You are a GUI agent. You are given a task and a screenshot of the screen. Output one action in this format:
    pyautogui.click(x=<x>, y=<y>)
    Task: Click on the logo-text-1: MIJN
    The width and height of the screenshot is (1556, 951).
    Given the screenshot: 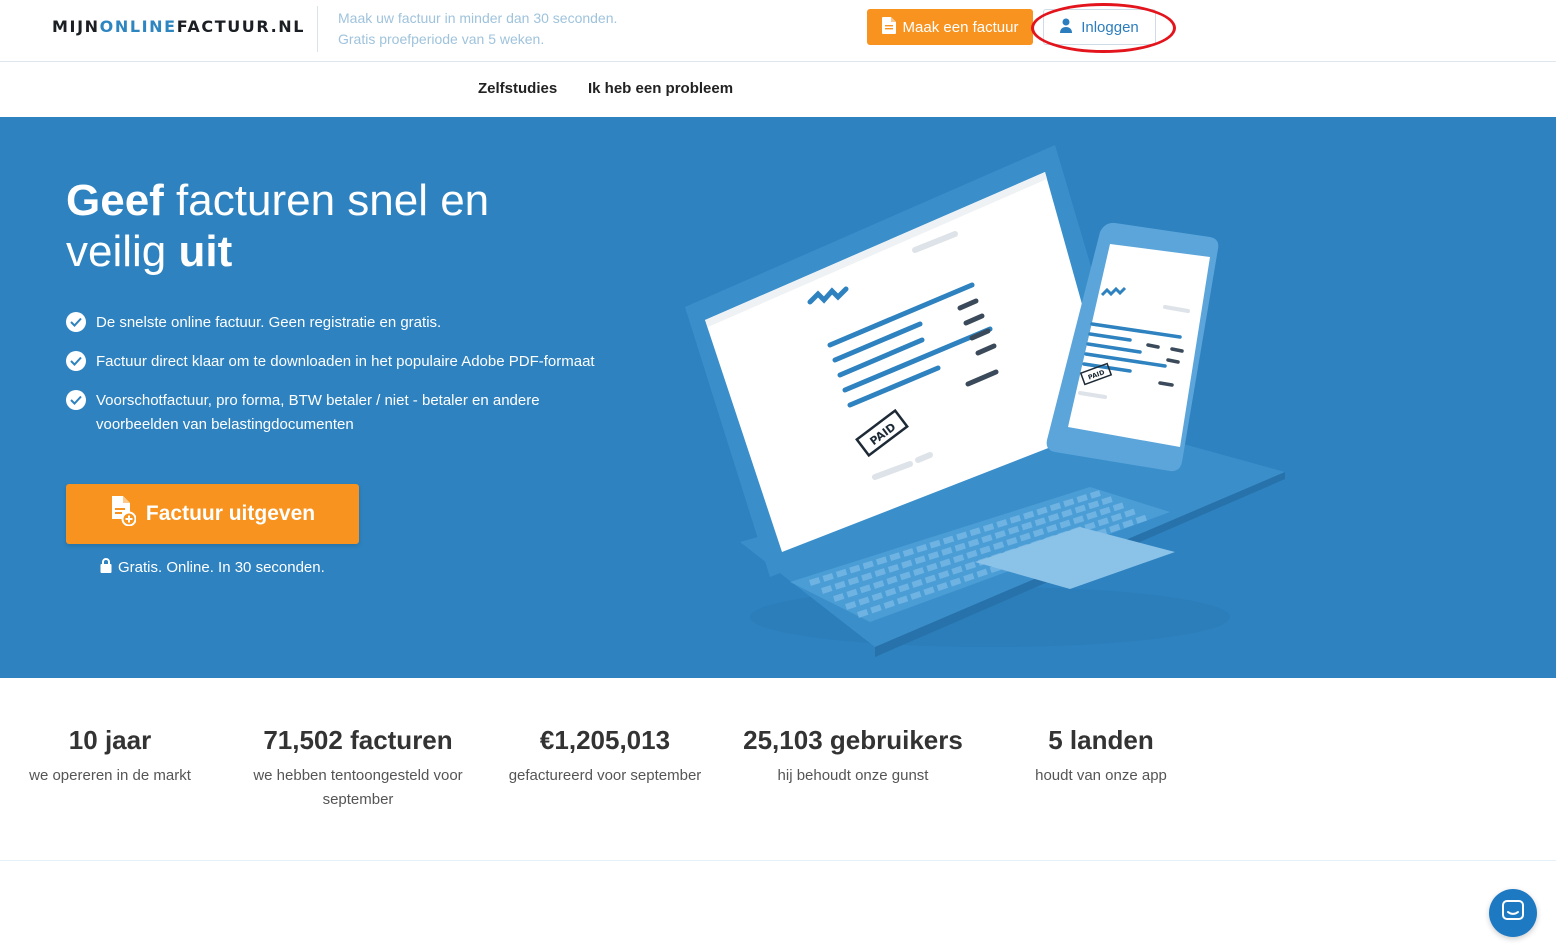 What is the action you would take?
    pyautogui.click(x=76, y=26)
    